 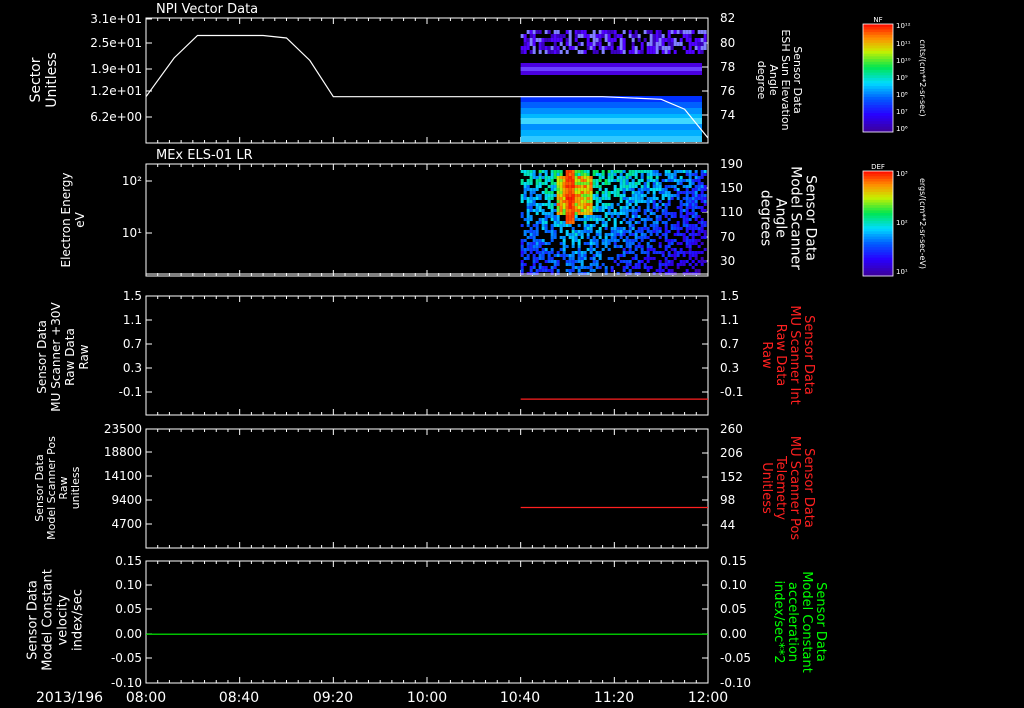 What do you see at coordinates (56, 357) in the screenshot?
I see `left-axis-label-line: MU Scanner +30V` at bounding box center [56, 357].